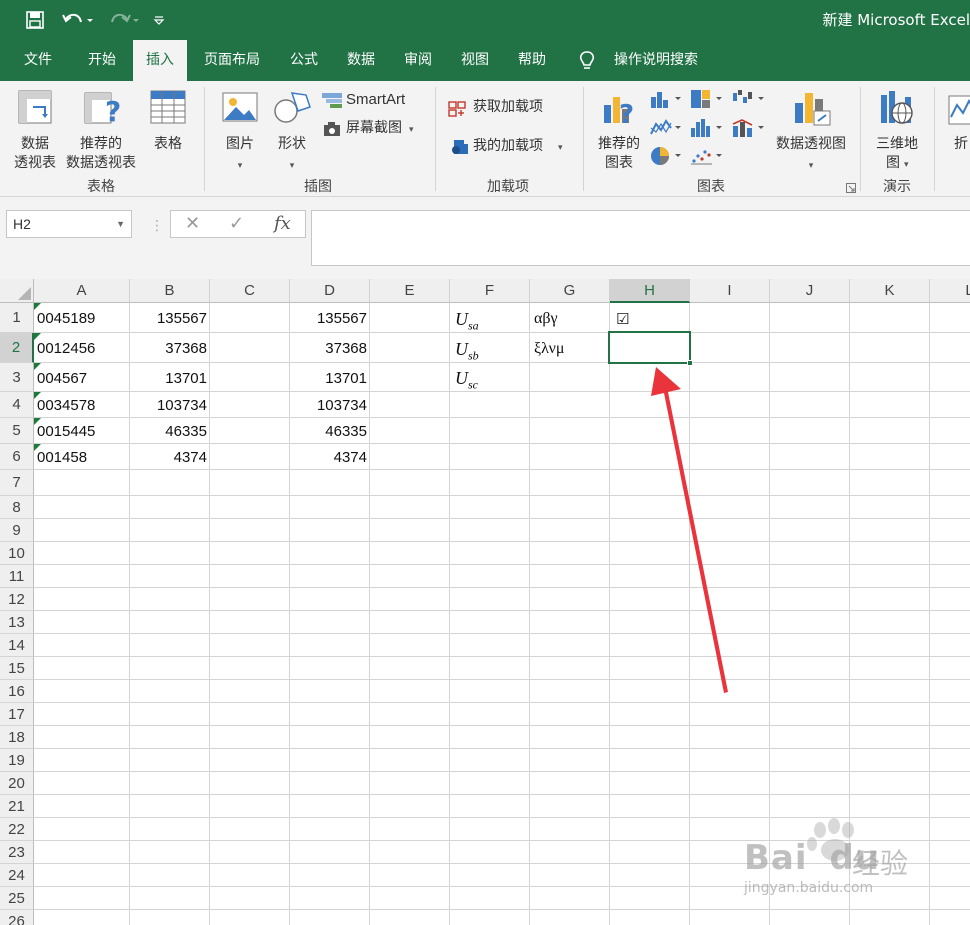  What do you see at coordinates (82, 291) in the screenshot?
I see `column-header-a: A` at bounding box center [82, 291].